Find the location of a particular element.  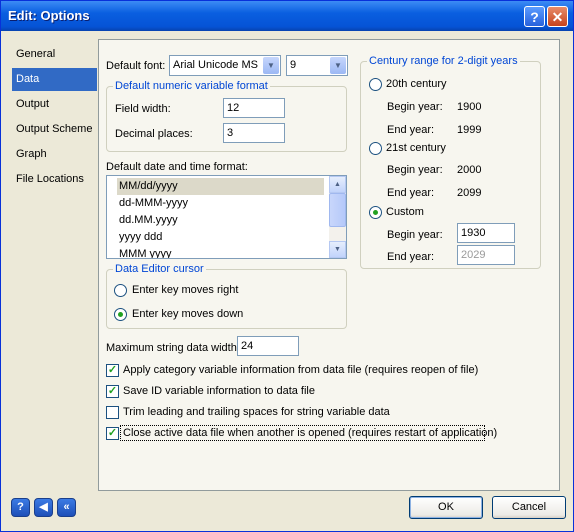

ok-button: OK is located at coordinates (446, 507).